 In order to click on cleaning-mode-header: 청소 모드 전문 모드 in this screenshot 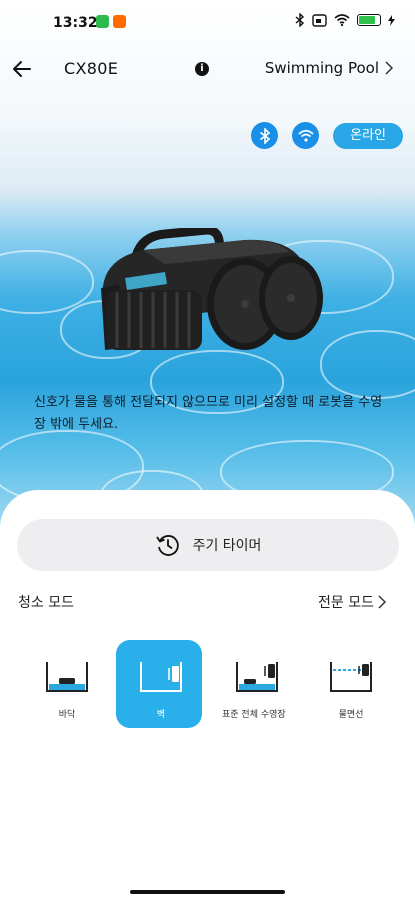, I will do `click(202, 602)`.